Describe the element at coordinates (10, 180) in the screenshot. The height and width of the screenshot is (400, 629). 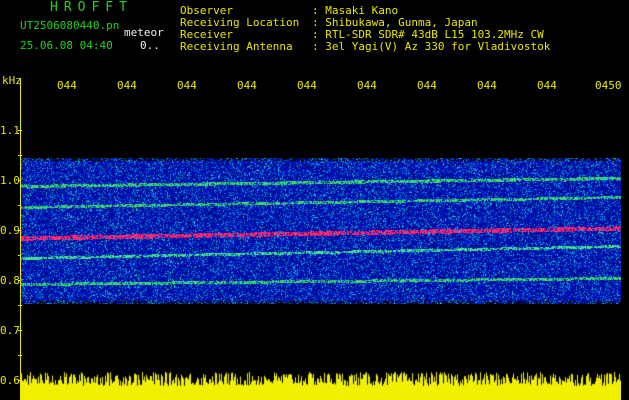
I see `freq-tick-label: 1.0` at that location.